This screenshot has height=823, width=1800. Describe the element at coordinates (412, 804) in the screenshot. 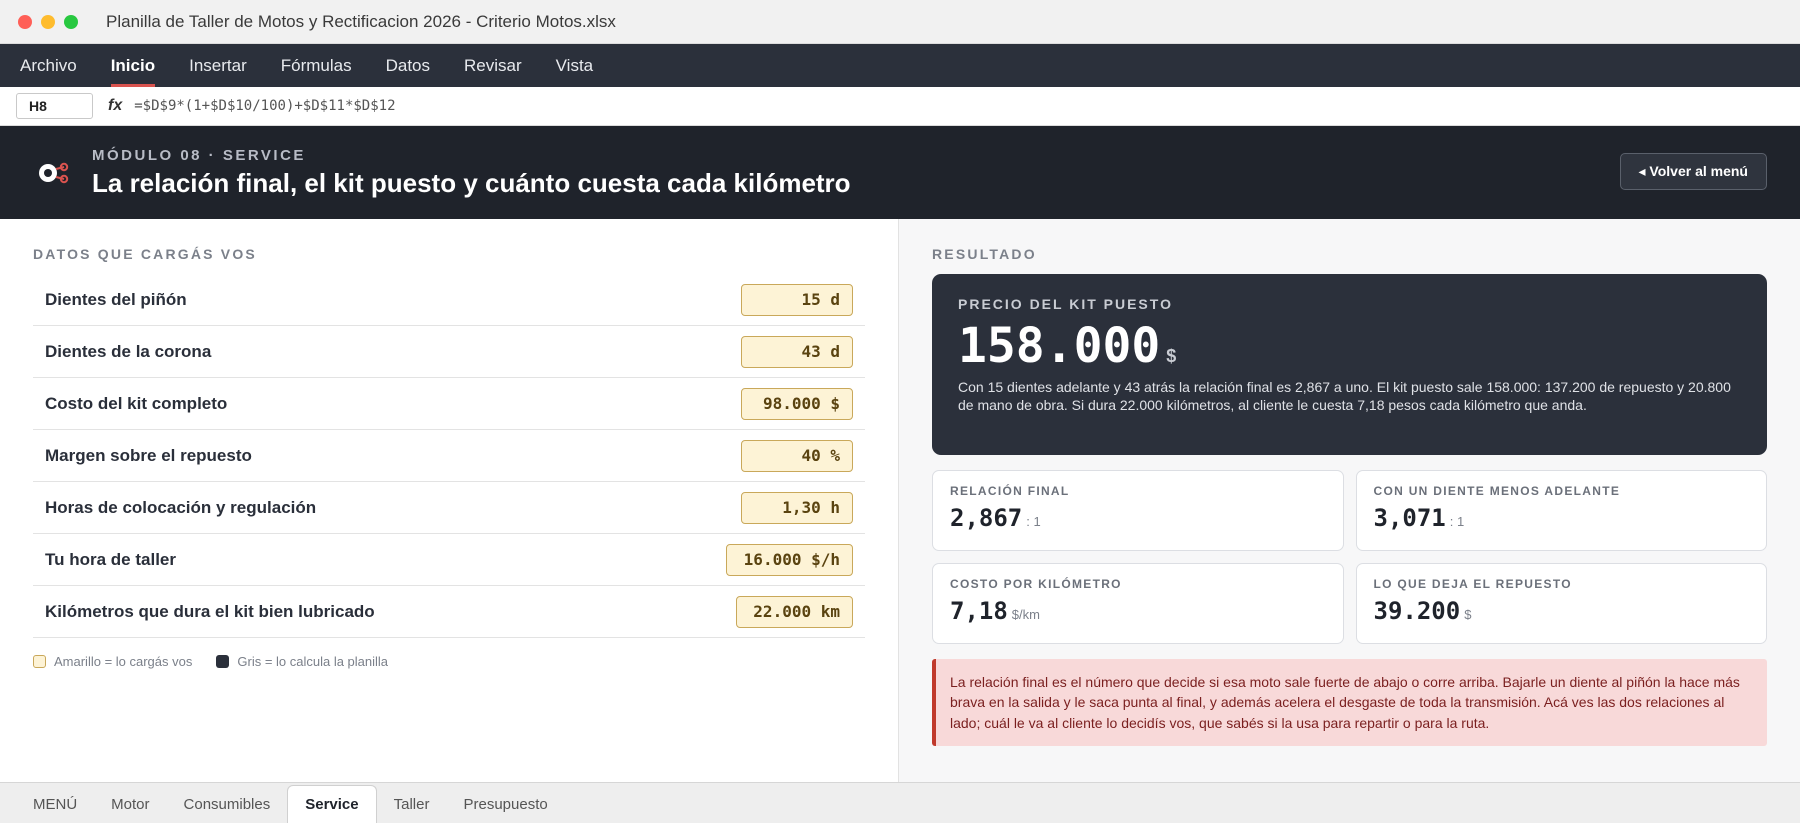

I see `tab-taller: Taller` at that location.